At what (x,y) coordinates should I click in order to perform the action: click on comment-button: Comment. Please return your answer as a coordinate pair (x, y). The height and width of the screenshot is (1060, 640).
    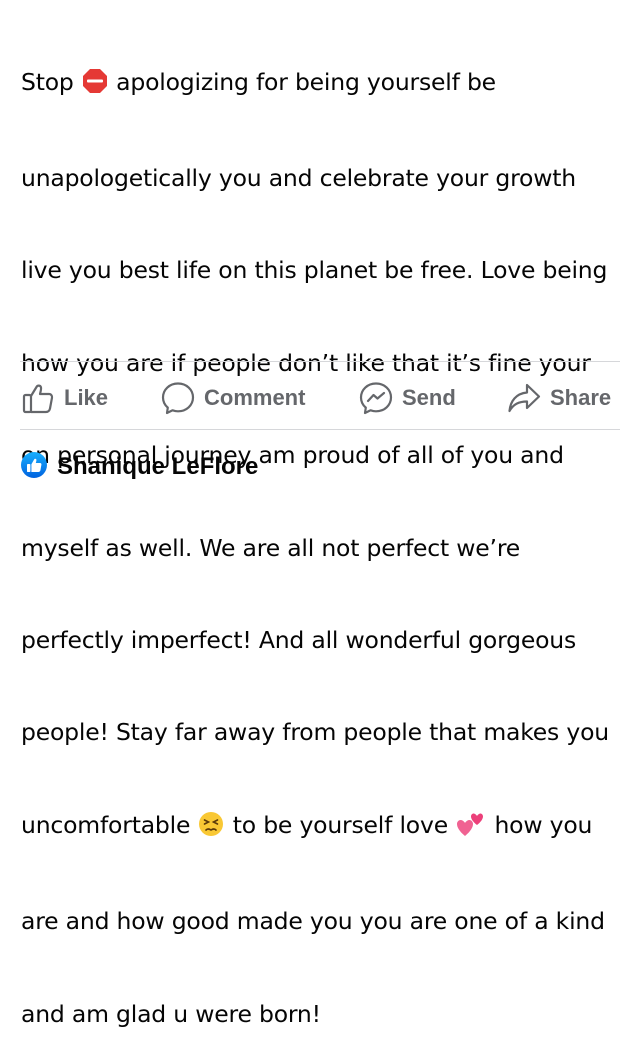
    Looking at the image, I should click on (232, 398).